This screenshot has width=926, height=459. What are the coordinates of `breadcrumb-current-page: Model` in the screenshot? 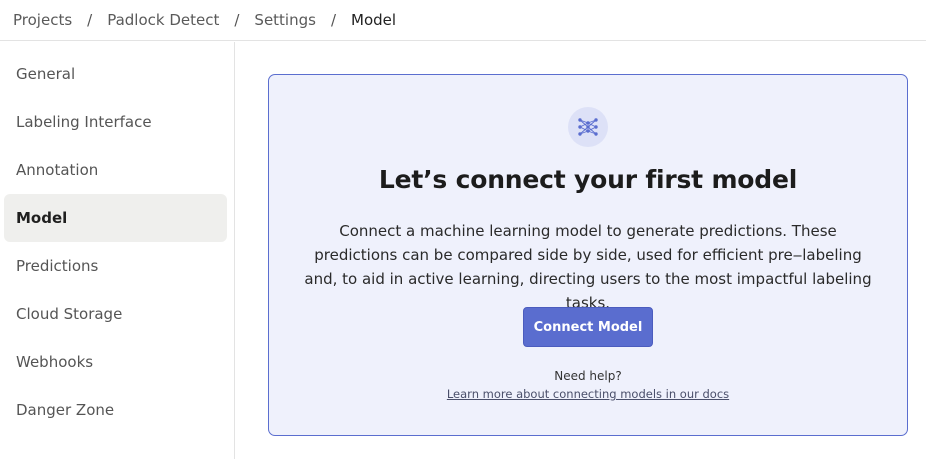 It's located at (374, 20).